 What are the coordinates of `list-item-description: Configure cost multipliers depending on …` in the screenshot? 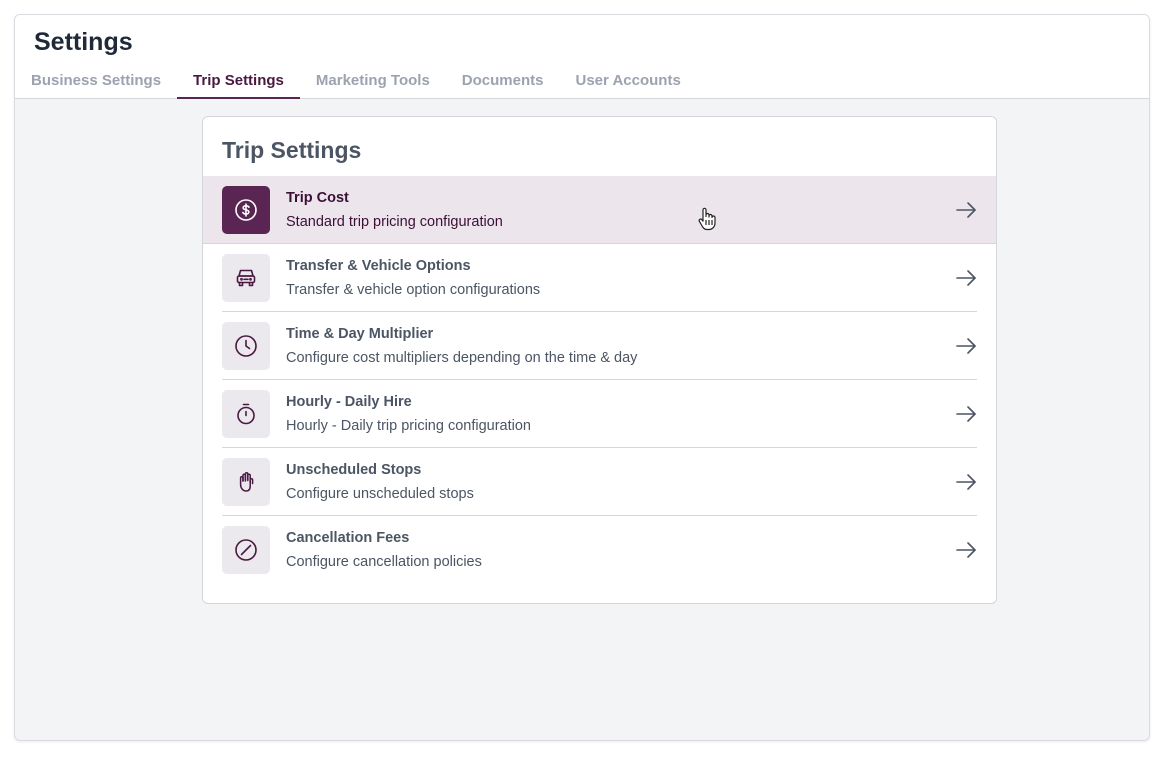 It's located at (462, 358).